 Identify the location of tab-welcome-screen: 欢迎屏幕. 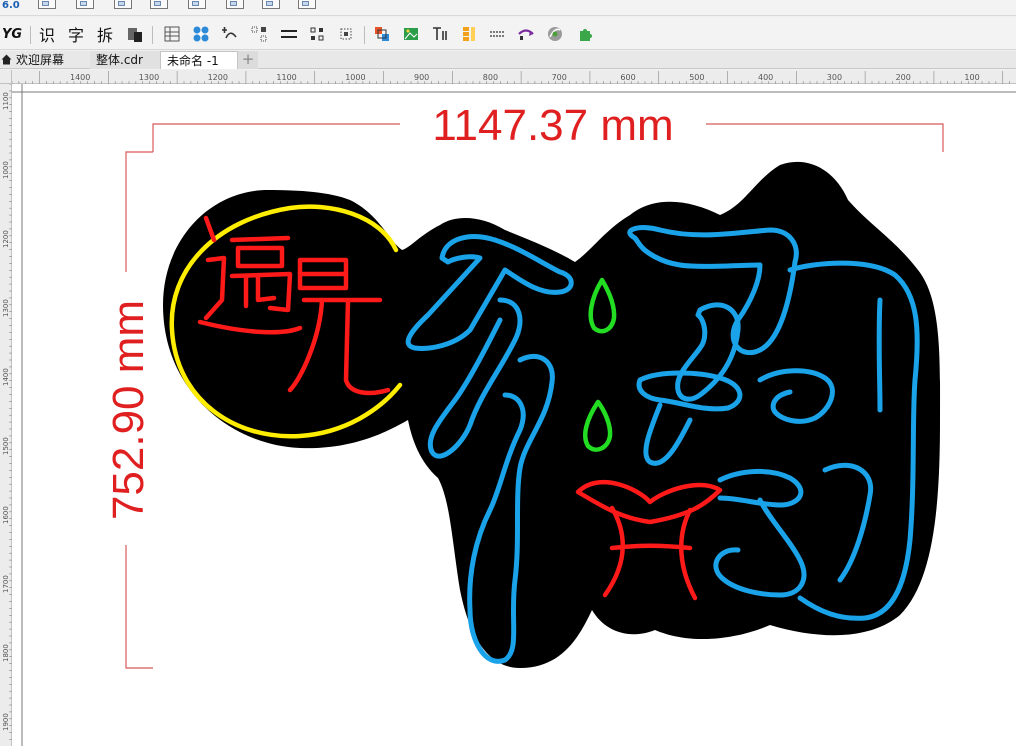
(45, 60).